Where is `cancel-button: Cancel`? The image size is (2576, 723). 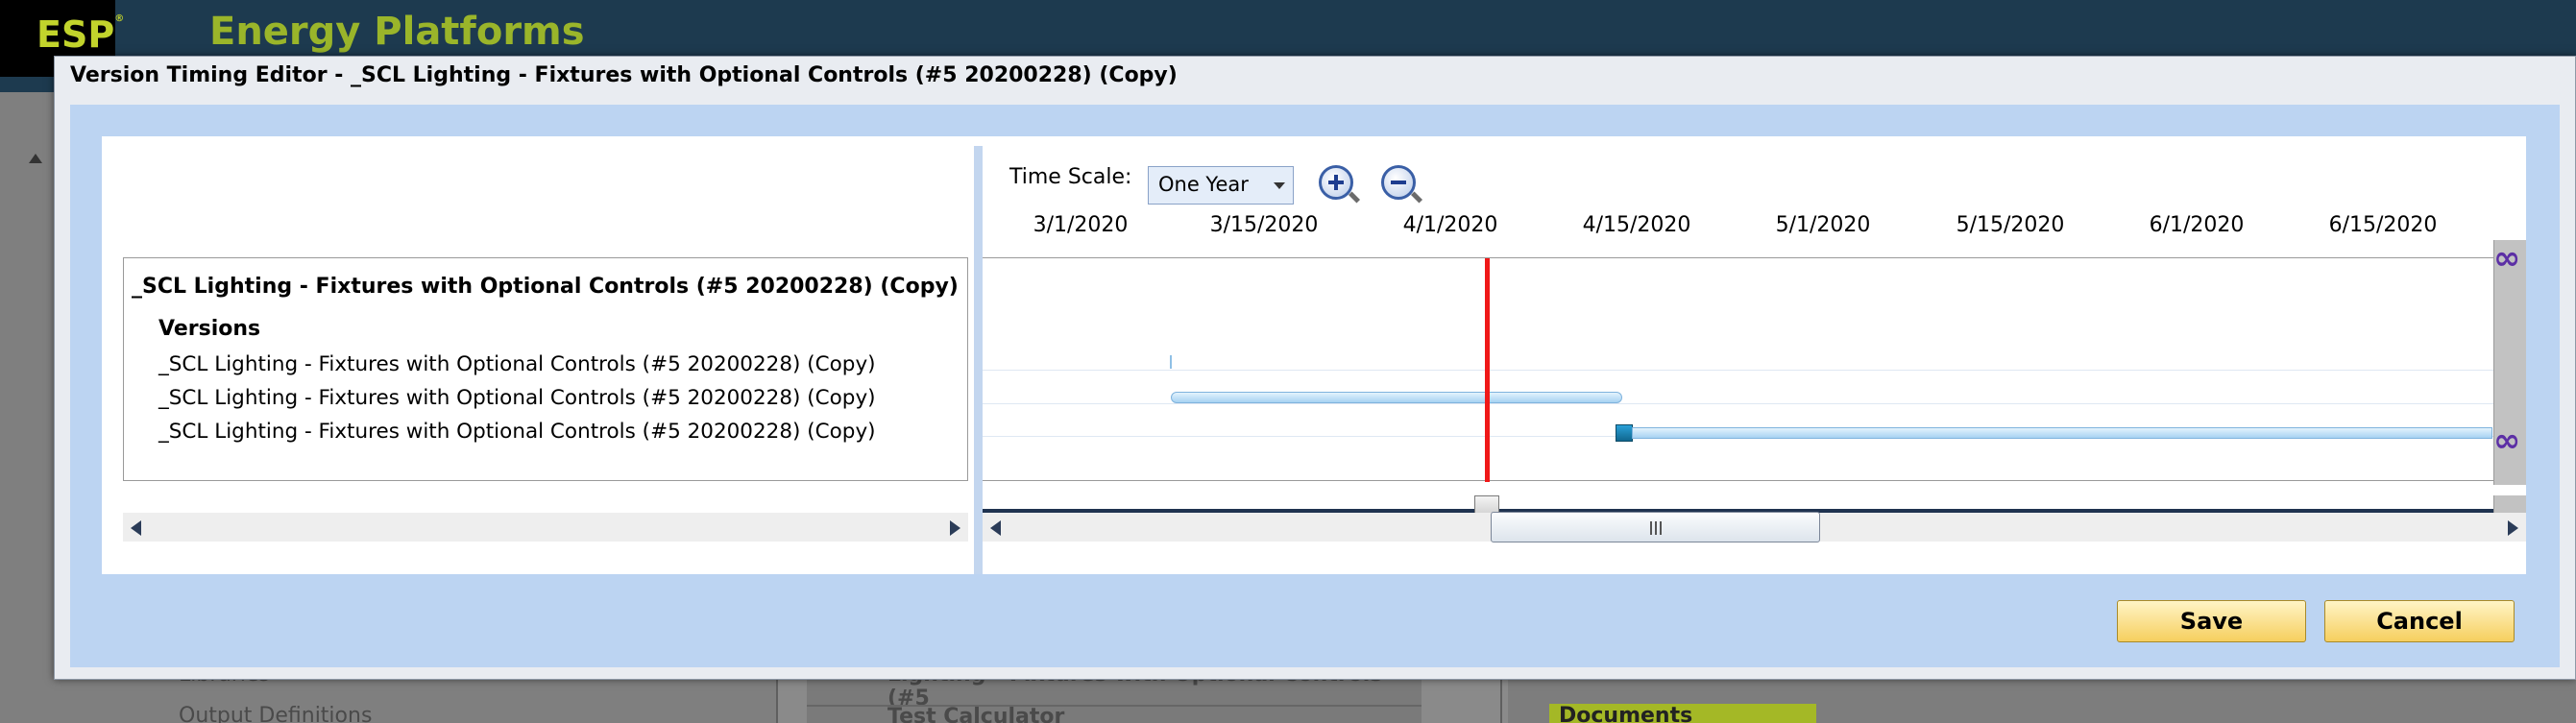
cancel-button: Cancel is located at coordinates (2419, 621).